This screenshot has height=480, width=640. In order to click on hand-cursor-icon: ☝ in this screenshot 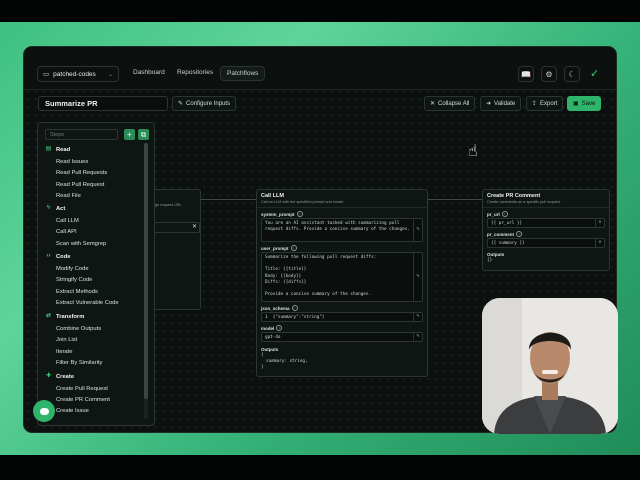, I will do `click(473, 151)`.